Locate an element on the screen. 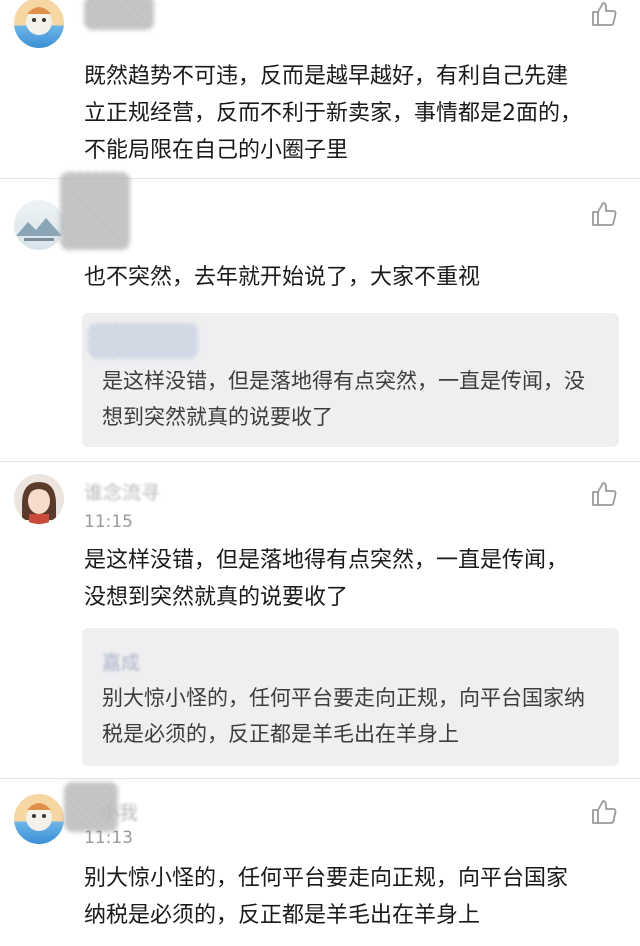 Image resolution: width=640 pixels, height=946 pixels. timestamp: 11:13 is located at coordinates (108, 838).